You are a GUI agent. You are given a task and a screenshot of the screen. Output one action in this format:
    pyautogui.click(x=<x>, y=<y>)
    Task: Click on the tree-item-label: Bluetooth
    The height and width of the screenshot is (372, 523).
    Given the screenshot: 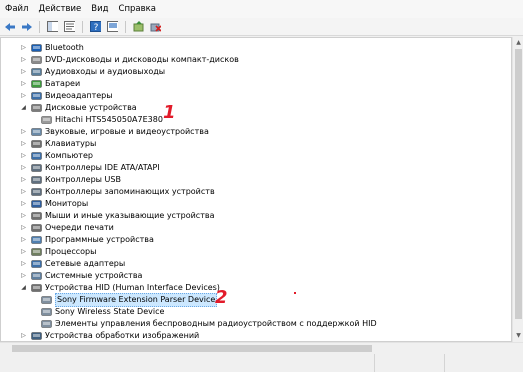 What is the action you would take?
    pyautogui.click(x=64, y=47)
    